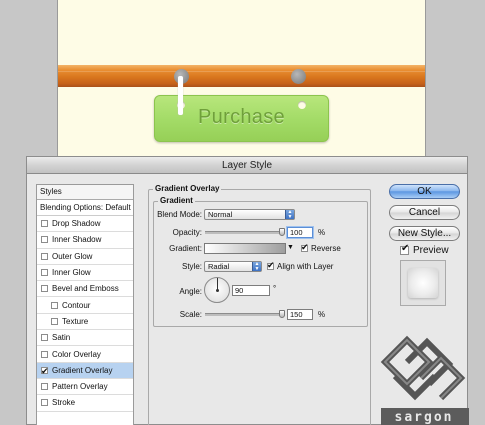  What do you see at coordinates (424, 212) in the screenshot?
I see `cancel-button: Cancel` at bounding box center [424, 212].